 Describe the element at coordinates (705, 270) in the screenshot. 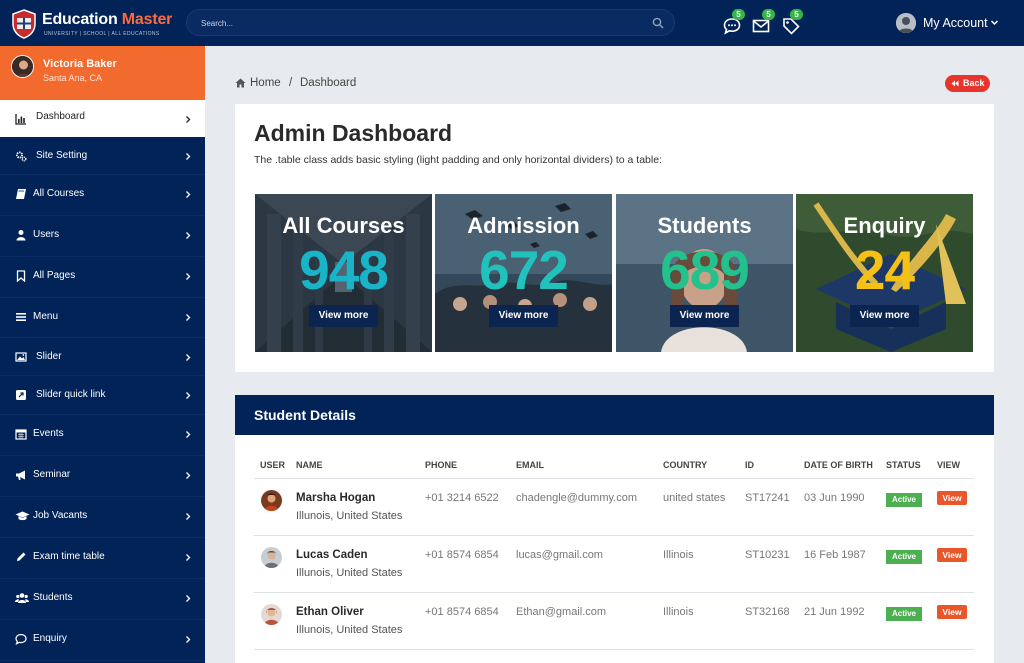

I see `stat-card-value: 689` at that location.